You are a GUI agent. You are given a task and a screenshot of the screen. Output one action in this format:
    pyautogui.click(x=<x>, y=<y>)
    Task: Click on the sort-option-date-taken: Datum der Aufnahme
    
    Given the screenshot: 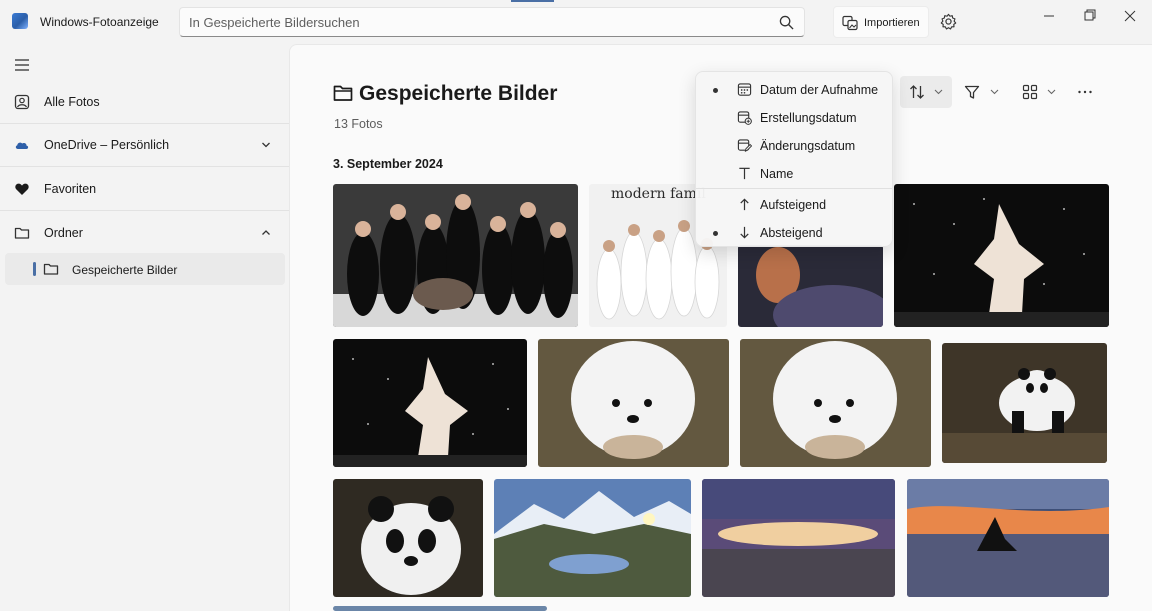 What is the action you would take?
    pyautogui.click(x=794, y=90)
    